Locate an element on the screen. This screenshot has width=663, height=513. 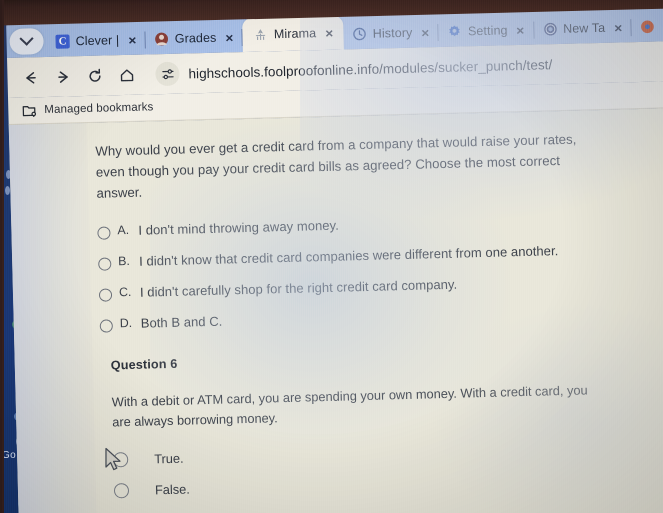
managed-bookmarks-folder-icon is located at coordinates (29, 110).